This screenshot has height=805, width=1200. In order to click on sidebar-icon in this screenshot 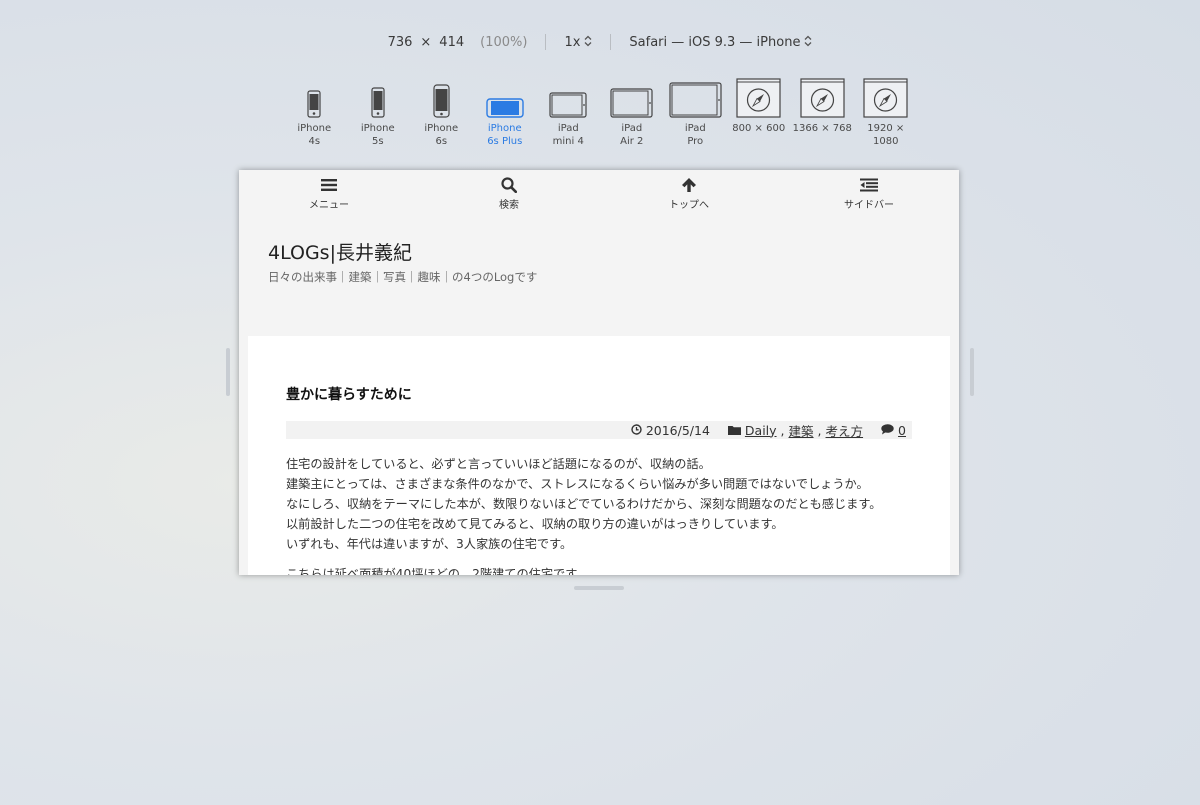, I will do `click(869, 185)`.